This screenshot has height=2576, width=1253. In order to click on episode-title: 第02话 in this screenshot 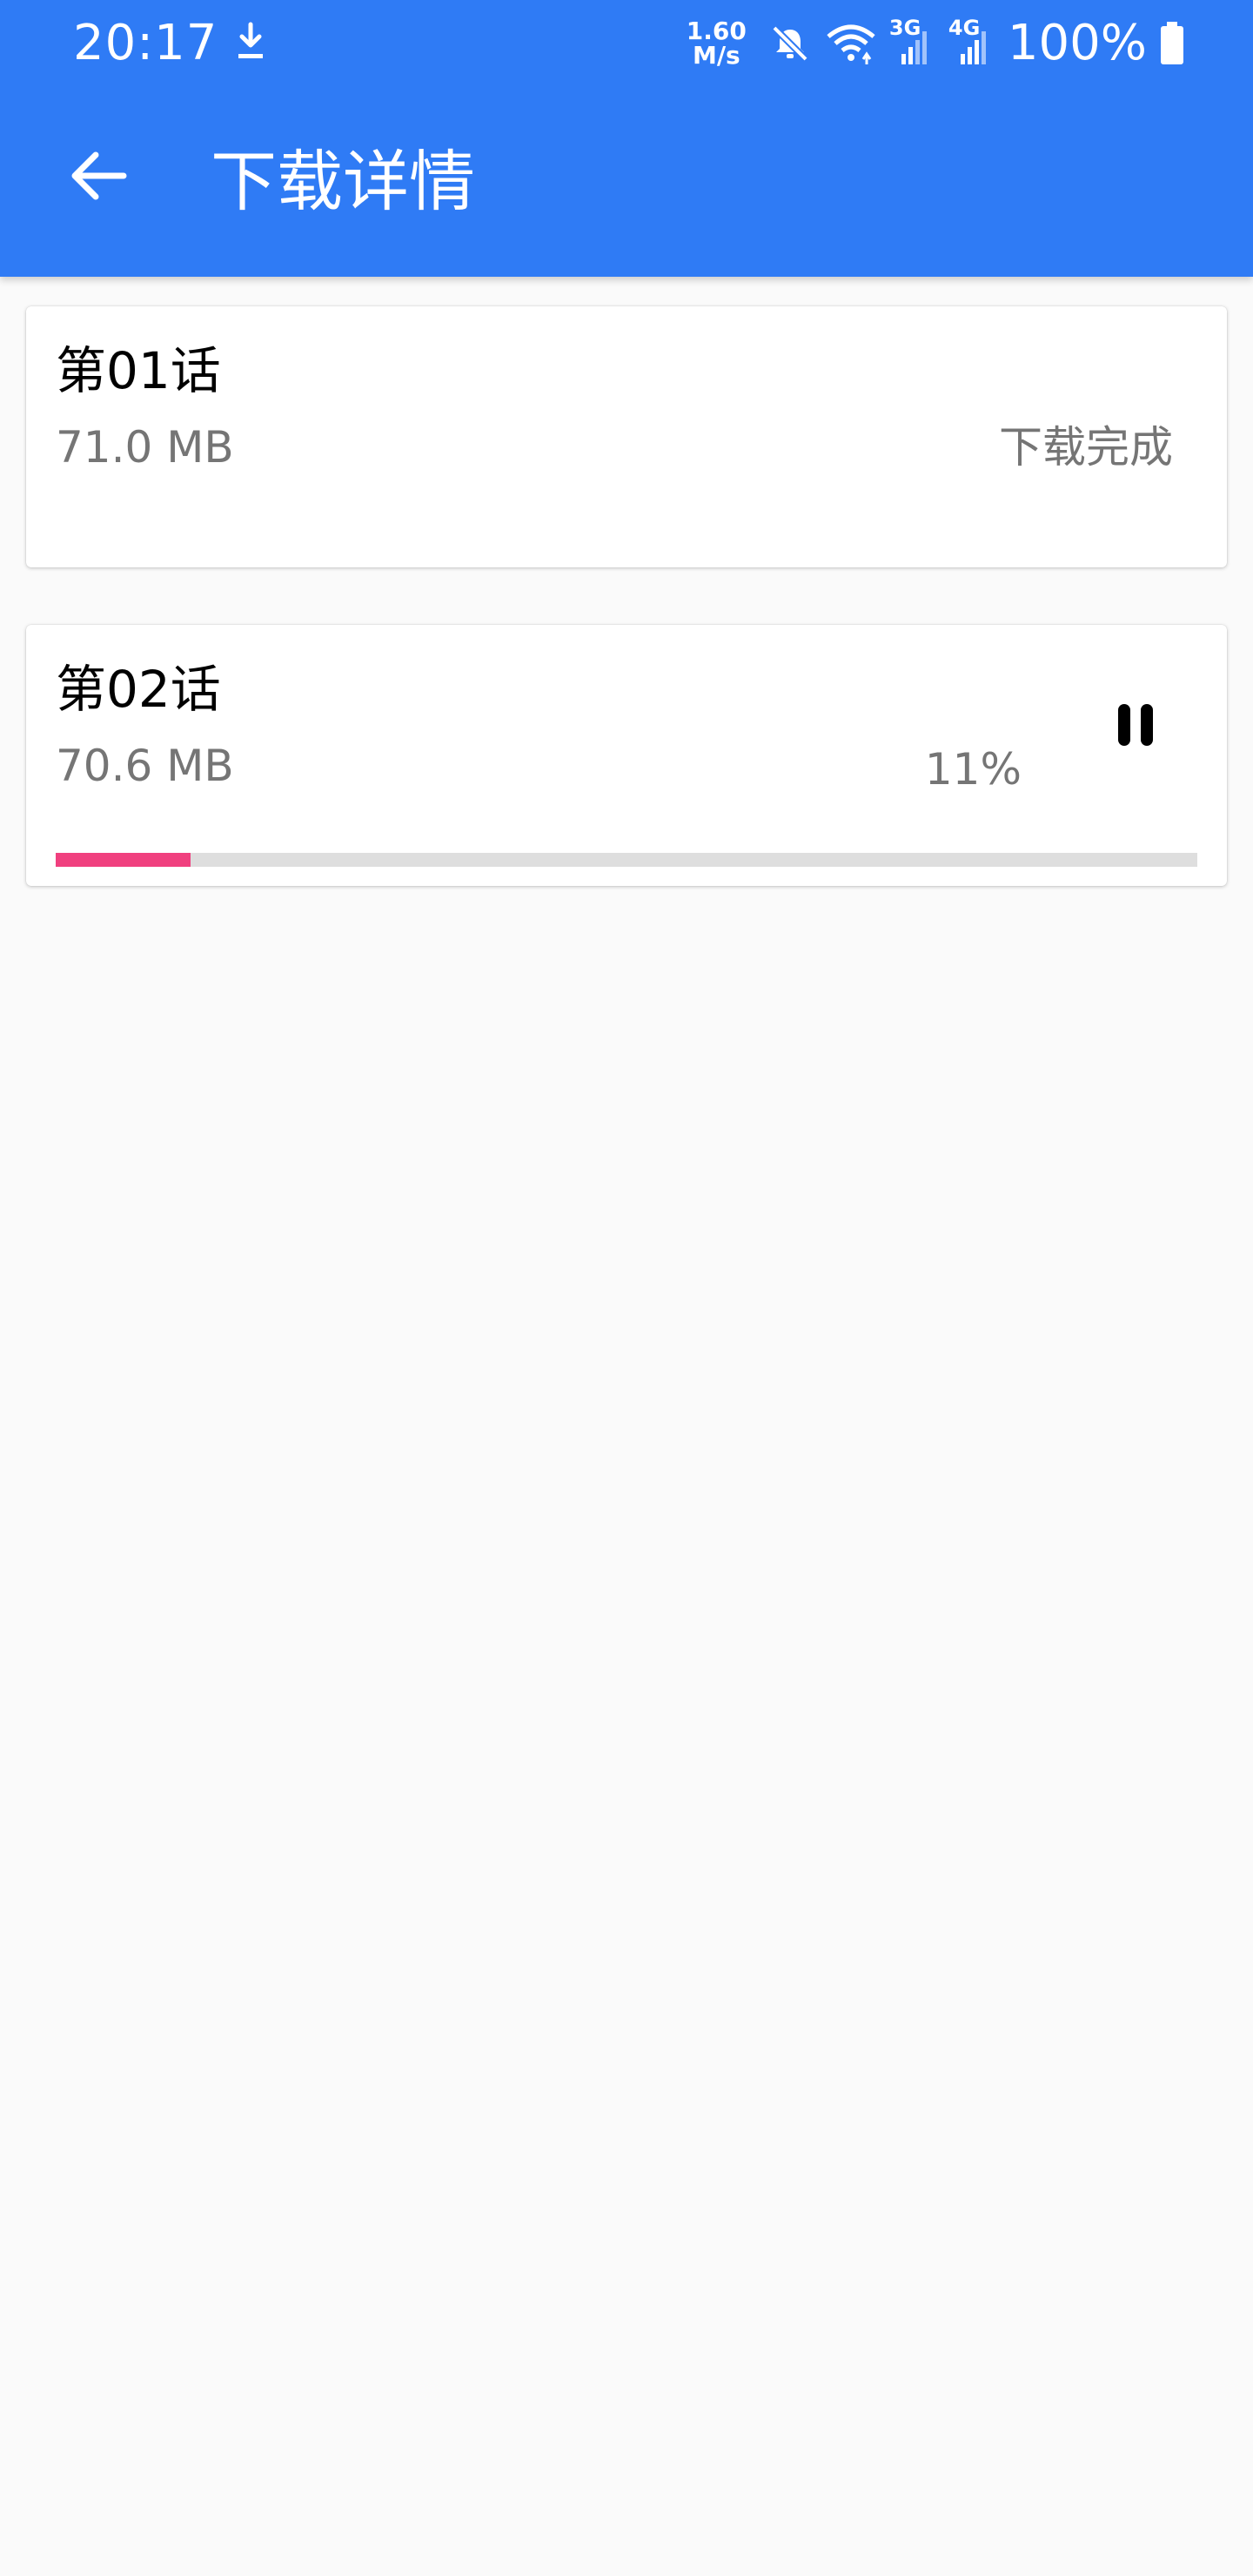, I will do `click(138, 689)`.